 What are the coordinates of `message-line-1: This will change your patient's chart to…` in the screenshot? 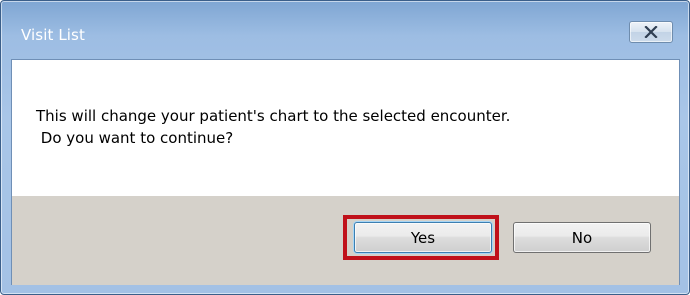 It's located at (273, 116).